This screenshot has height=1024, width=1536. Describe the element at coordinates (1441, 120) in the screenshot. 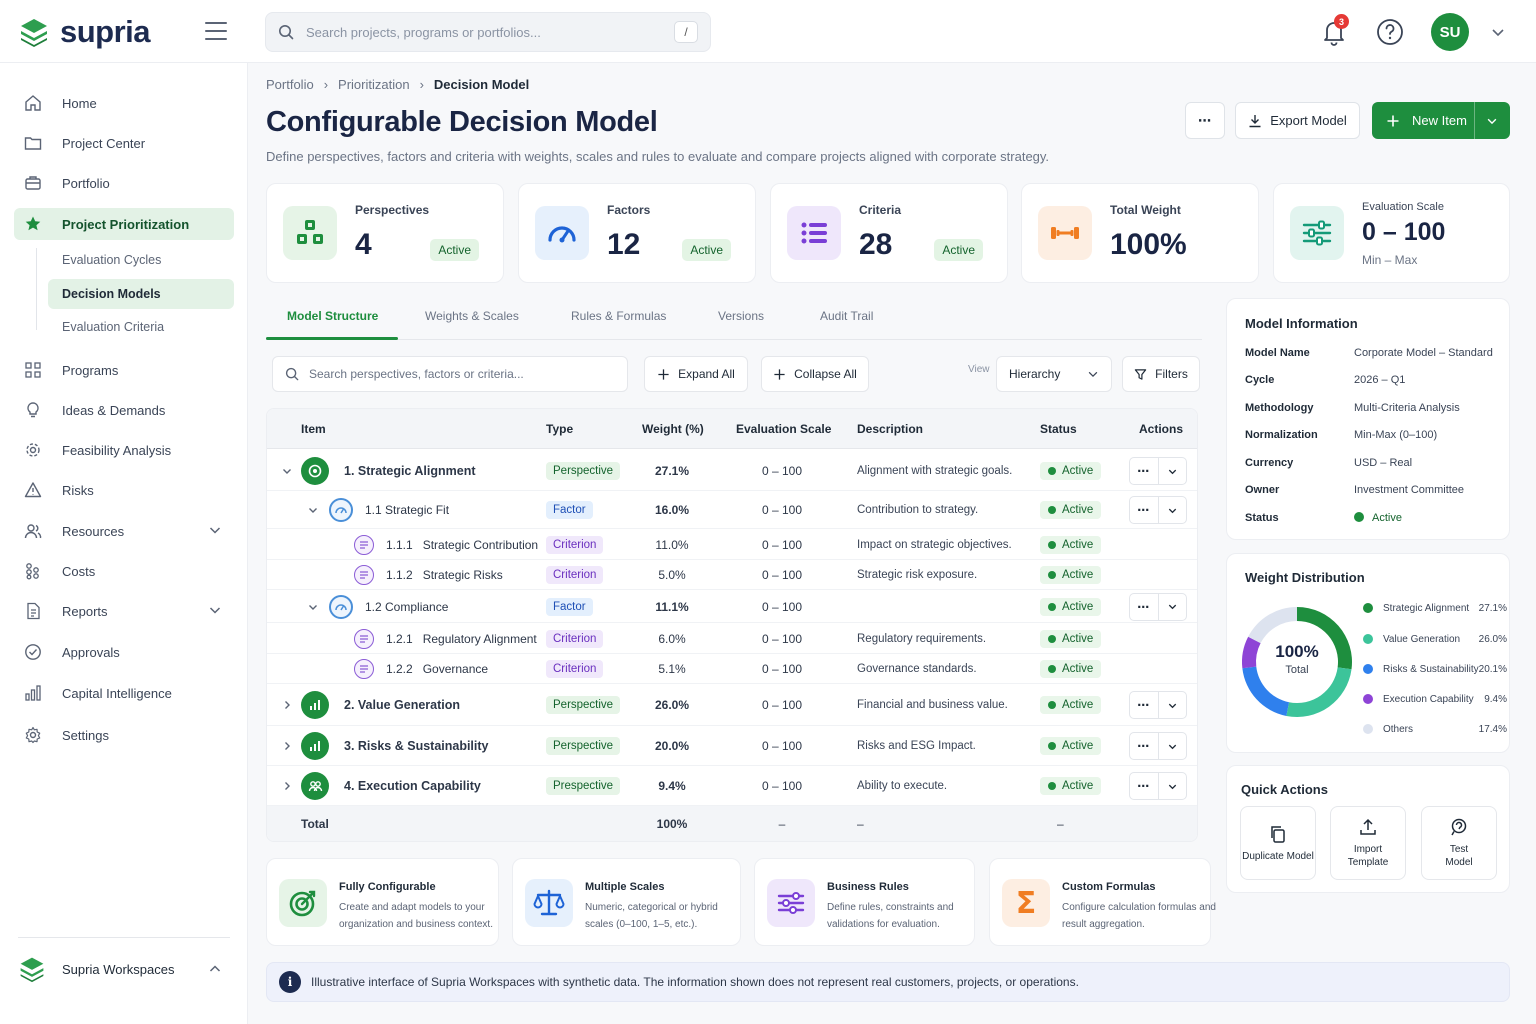

I see `new-item-button: New Item` at that location.